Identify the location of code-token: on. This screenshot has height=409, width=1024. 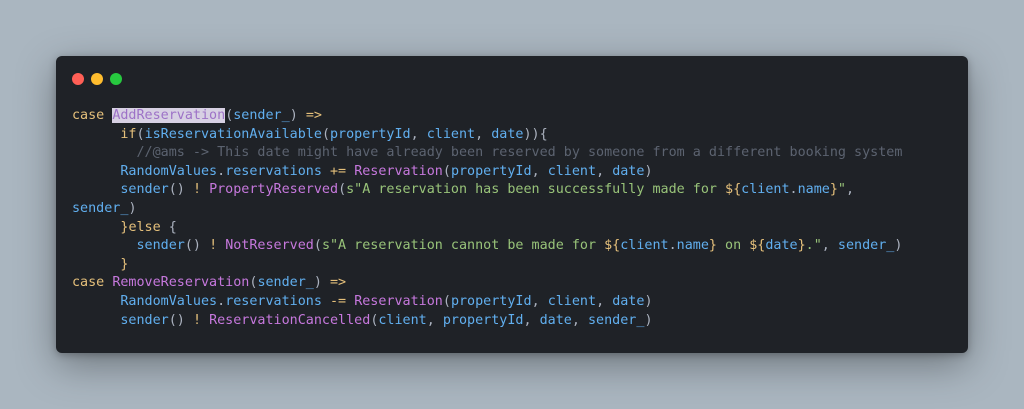
(733, 246).